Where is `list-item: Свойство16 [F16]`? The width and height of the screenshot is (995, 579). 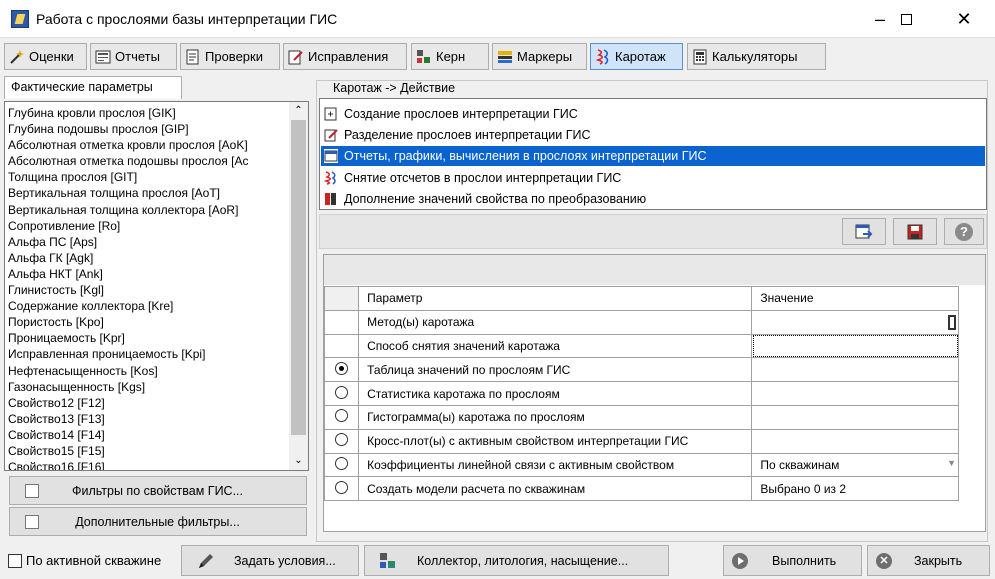 list-item: Свойство16 [F16] is located at coordinates (128, 464).